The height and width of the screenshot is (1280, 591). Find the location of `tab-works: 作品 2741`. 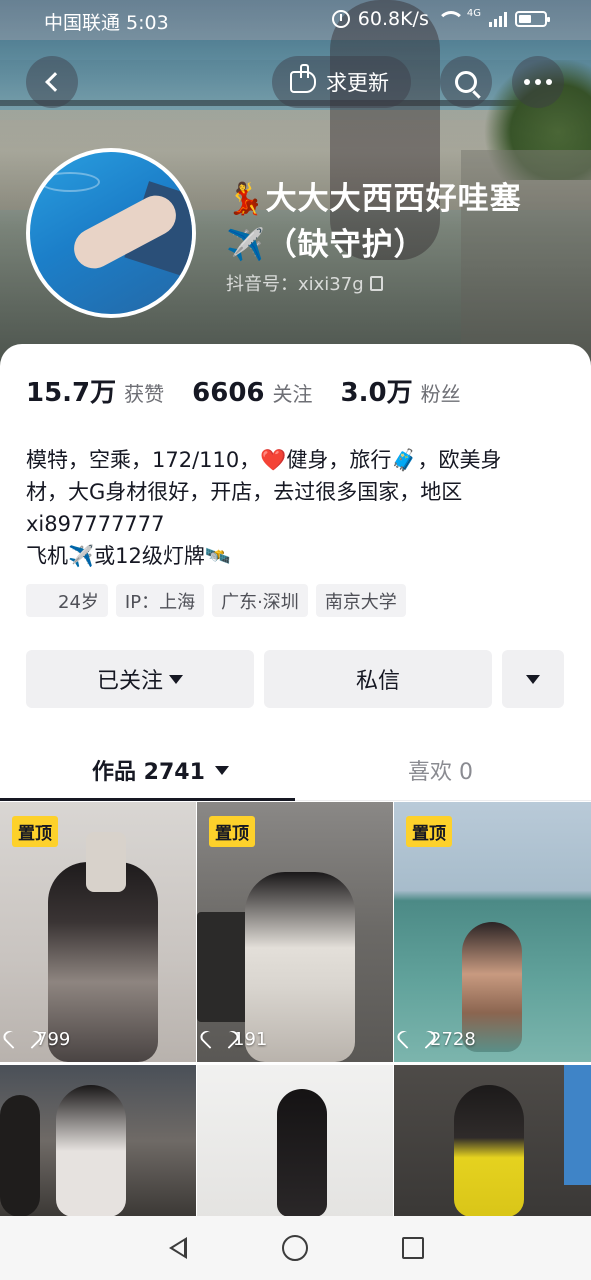

tab-works: 作品 2741 is located at coordinates (160, 770).